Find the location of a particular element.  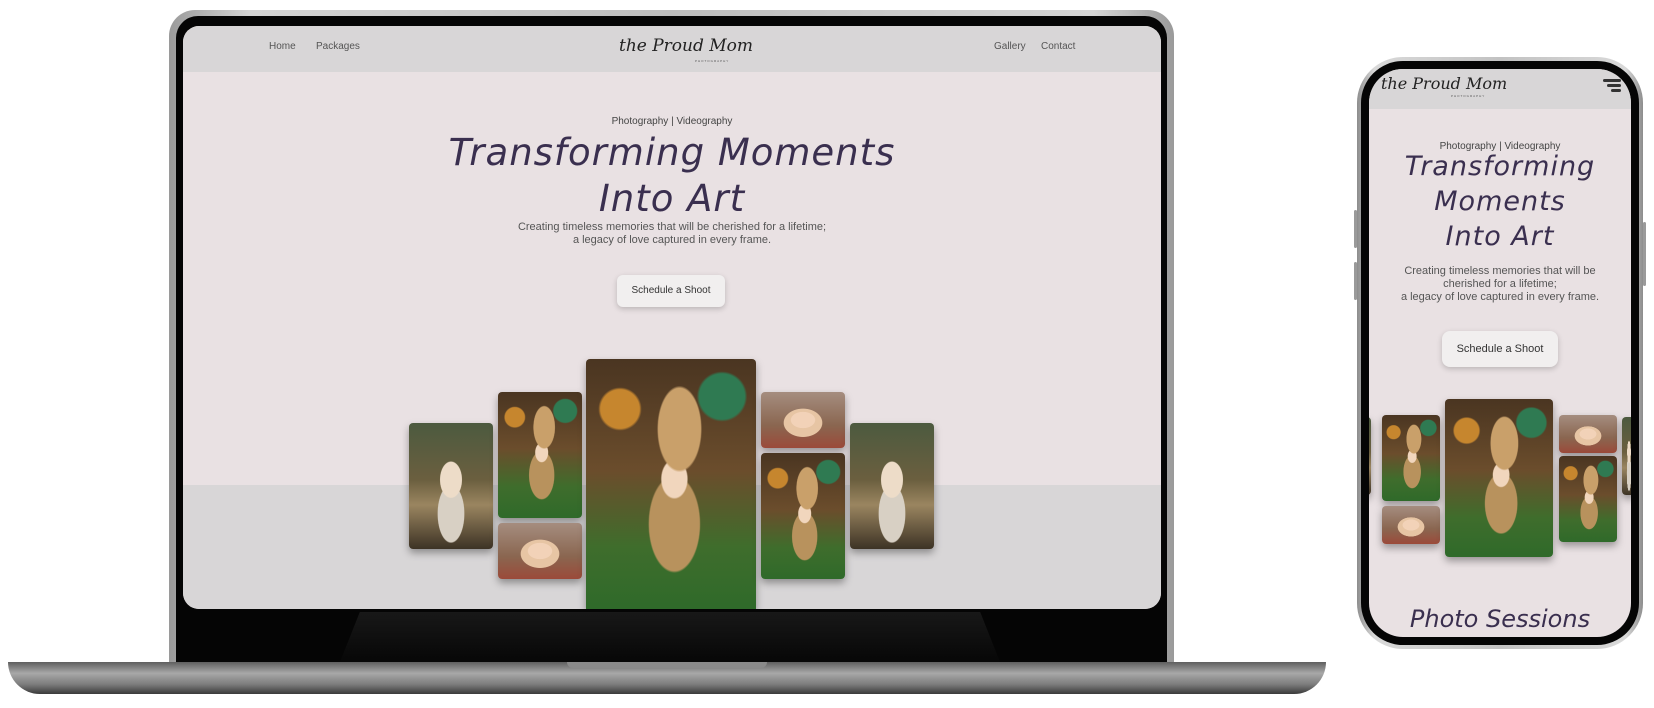

mobile-hero-title-line2: Moments is located at coordinates (1500, 201).